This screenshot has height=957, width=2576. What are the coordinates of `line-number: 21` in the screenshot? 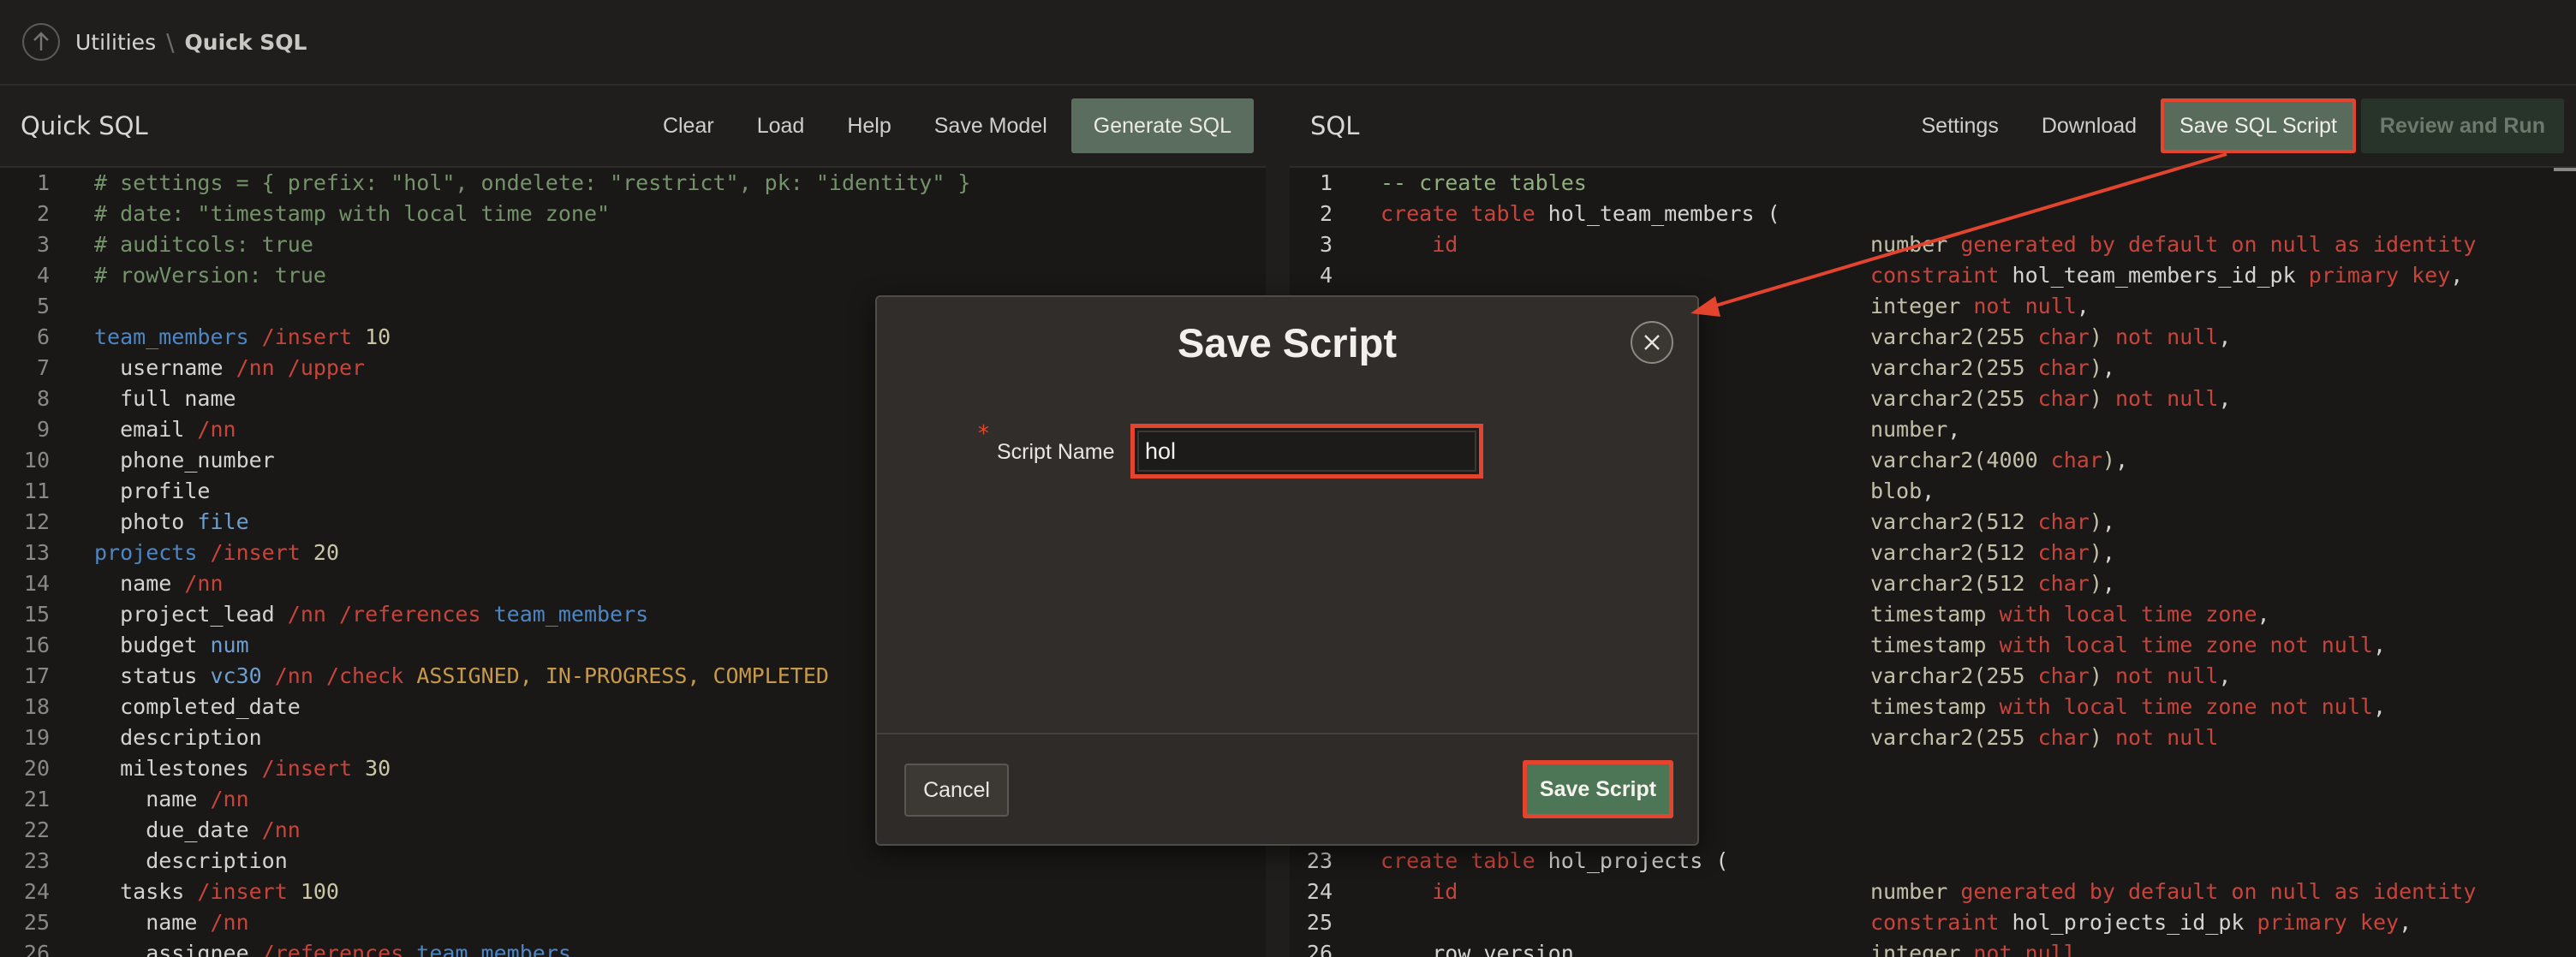 It's located at (36, 799).